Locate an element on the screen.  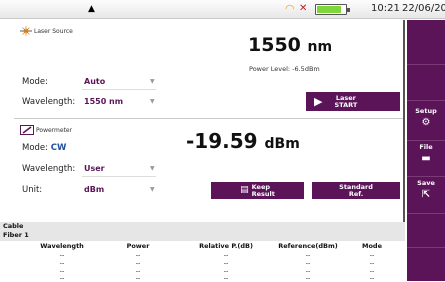
col-header-wavelength: Wavelength is located at coordinates (62, 246).